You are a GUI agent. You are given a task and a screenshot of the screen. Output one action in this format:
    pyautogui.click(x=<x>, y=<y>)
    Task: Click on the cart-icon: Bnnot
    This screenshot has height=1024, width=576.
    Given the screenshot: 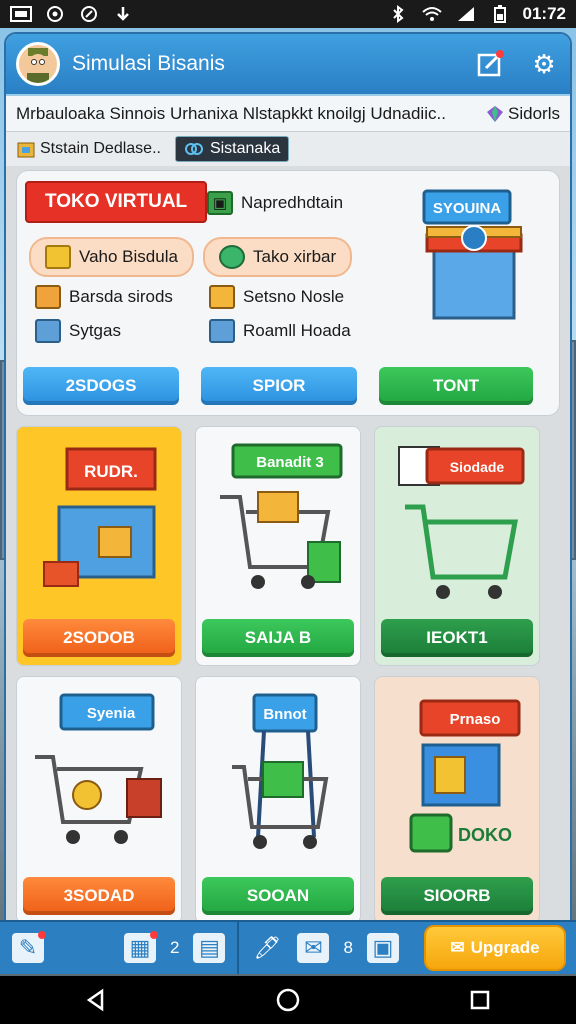 What is the action you would take?
    pyautogui.click(x=280, y=771)
    